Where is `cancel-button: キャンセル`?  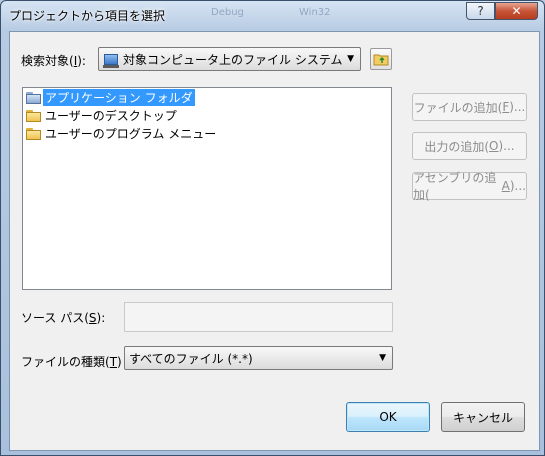 cancel-button: キャンセル is located at coordinates (483, 417).